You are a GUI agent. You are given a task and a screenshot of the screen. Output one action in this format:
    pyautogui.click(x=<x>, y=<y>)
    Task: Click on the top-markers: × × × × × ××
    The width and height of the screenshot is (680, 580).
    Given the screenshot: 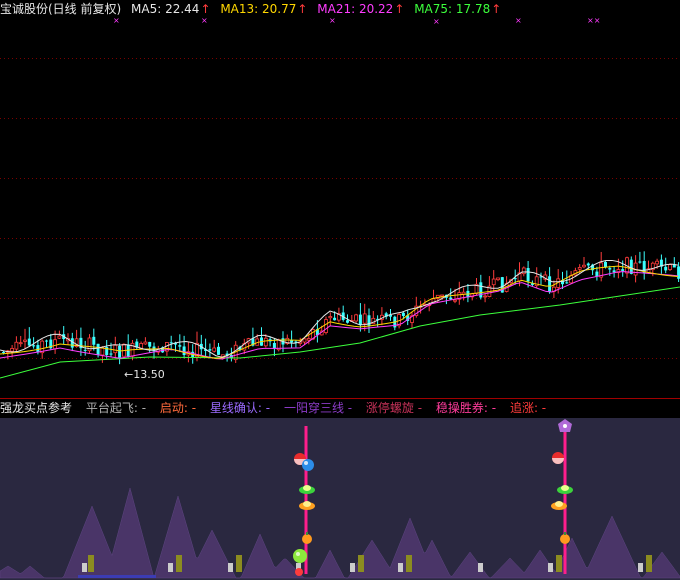 What is the action you would take?
    pyautogui.click(x=356, y=21)
    